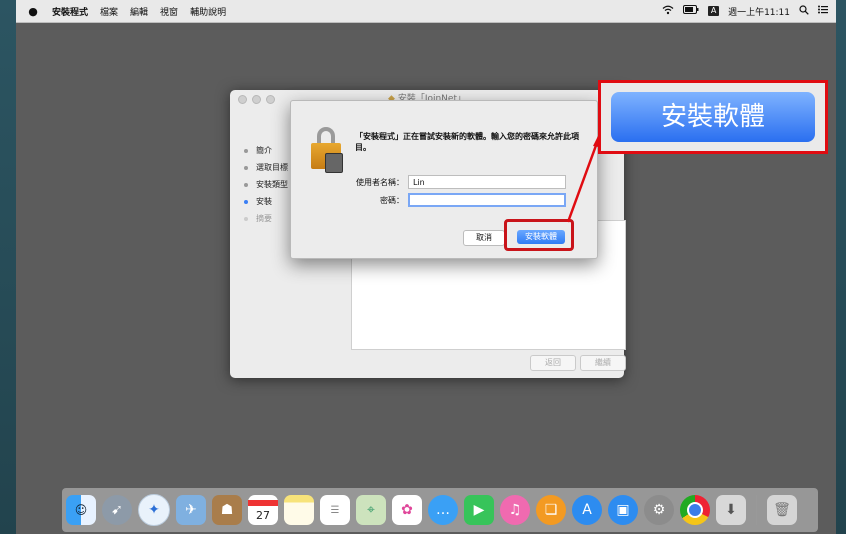 This screenshot has width=846, height=534. Describe the element at coordinates (515, 510) in the screenshot. I see `itunes-icon: ♫` at that location.